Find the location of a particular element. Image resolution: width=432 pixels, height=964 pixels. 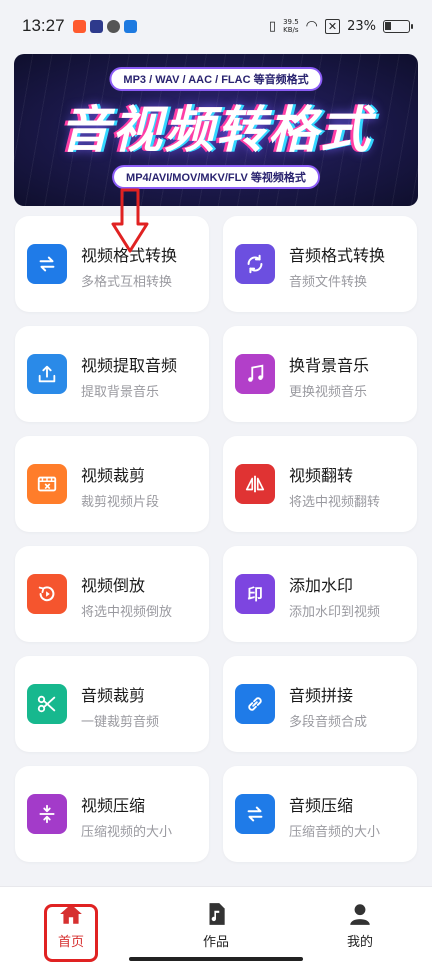

home-highlight-box is located at coordinates (71, 933).